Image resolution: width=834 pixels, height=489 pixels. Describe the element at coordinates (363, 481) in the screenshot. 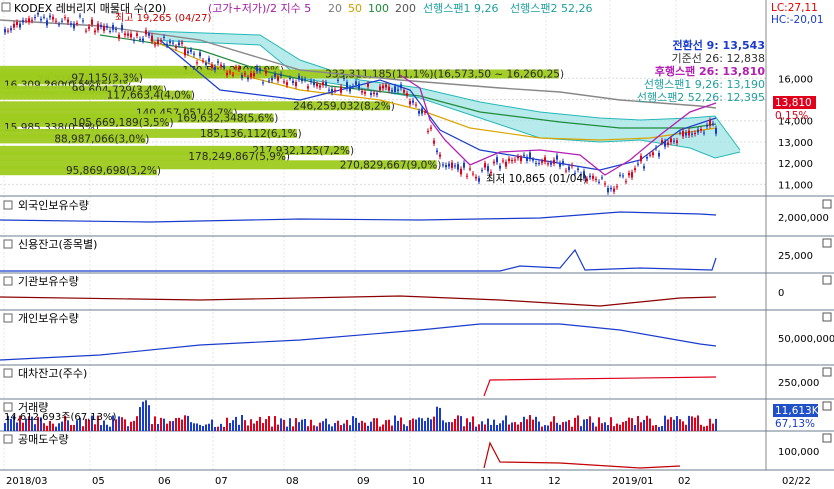

I see `x-tick-5: 09` at that location.